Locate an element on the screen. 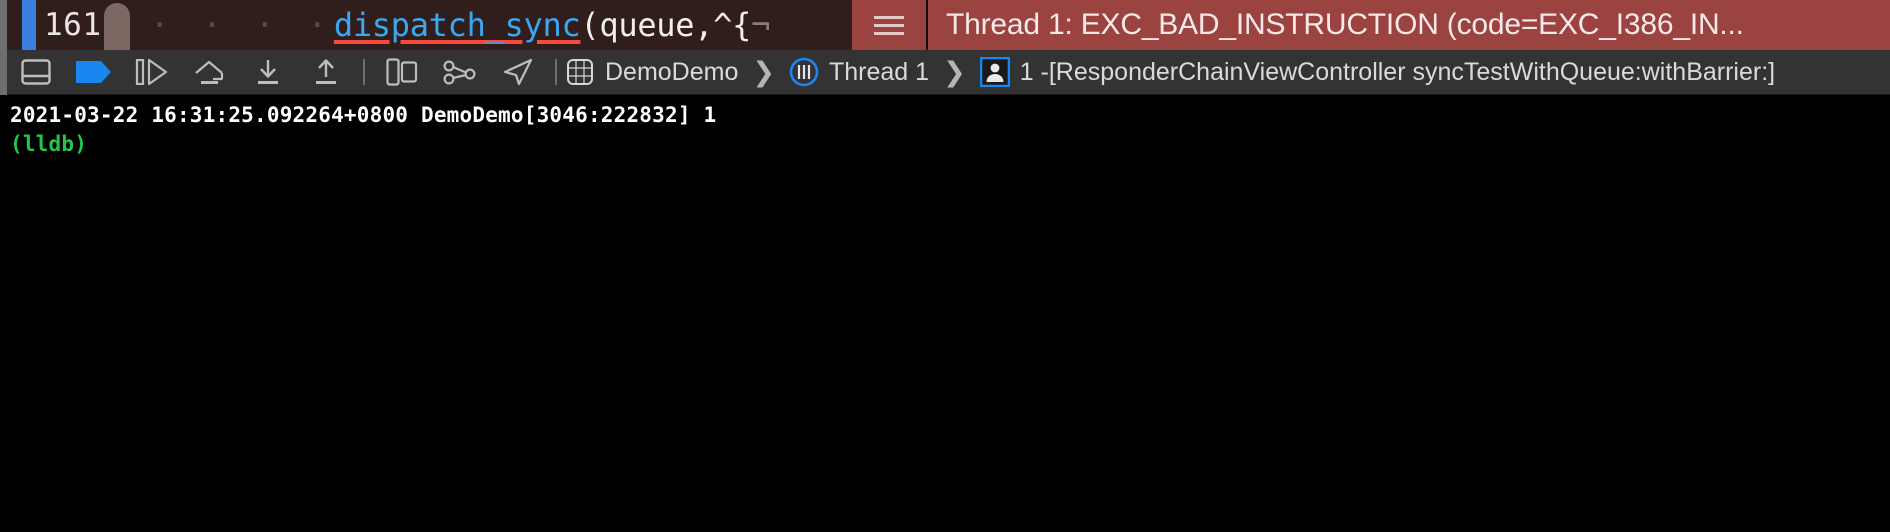 The height and width of the screenshot is (532, 1890). editor-left-edge-strip is located at coordinates (3, 25).